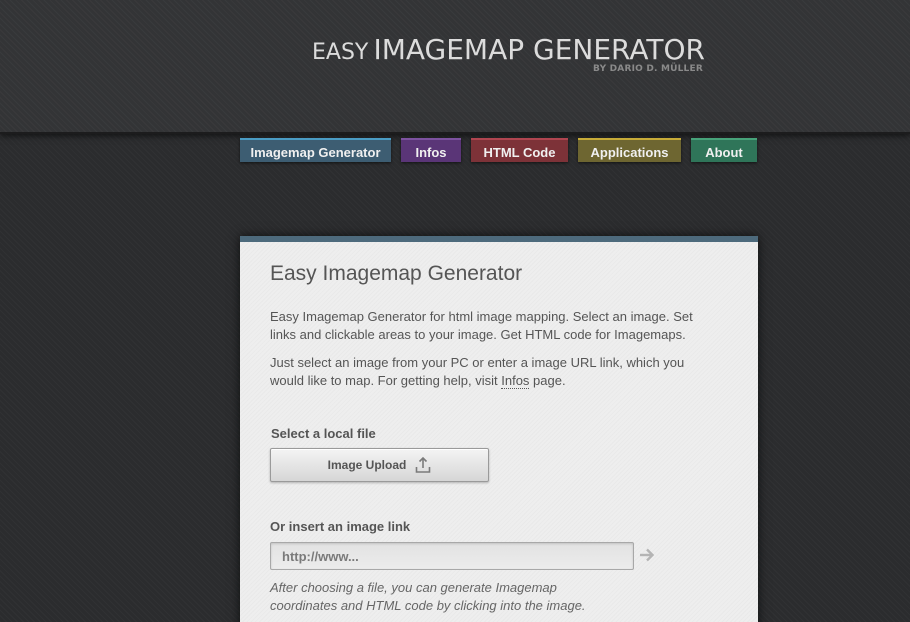  What do you see at coordinates (629, 150) in the screenshot?
I see `nav-item-applications: Applications` at bounding box center [629, 150].